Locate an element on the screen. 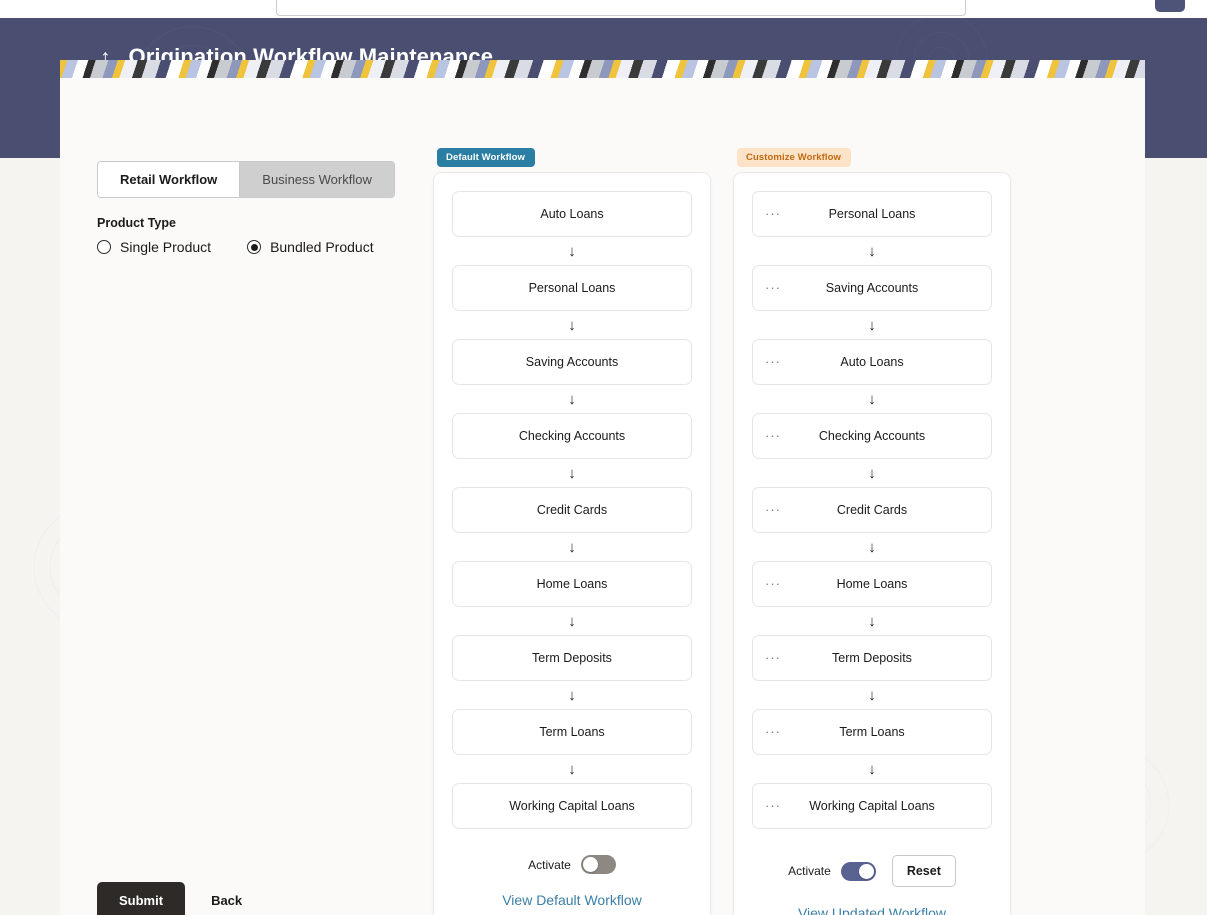 This screenshot has height=915, width=1207. default-activate-label: Activate is located at coordinates (549, 864).